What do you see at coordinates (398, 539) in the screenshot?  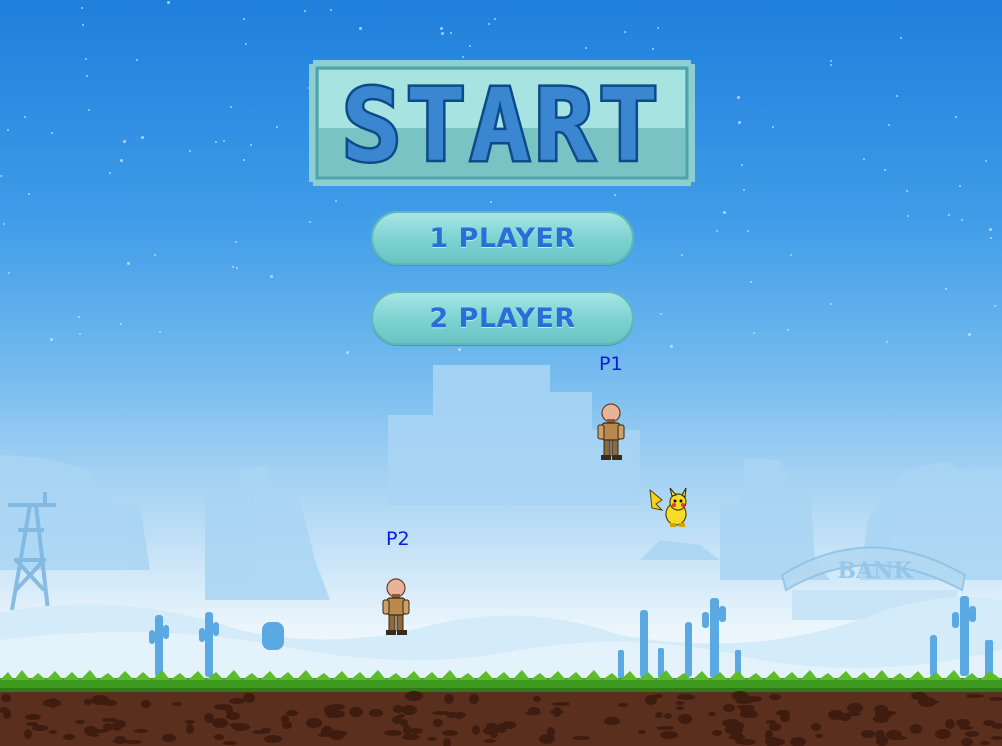 I see `player-two-label: P2` at bounding box center [398, 539].